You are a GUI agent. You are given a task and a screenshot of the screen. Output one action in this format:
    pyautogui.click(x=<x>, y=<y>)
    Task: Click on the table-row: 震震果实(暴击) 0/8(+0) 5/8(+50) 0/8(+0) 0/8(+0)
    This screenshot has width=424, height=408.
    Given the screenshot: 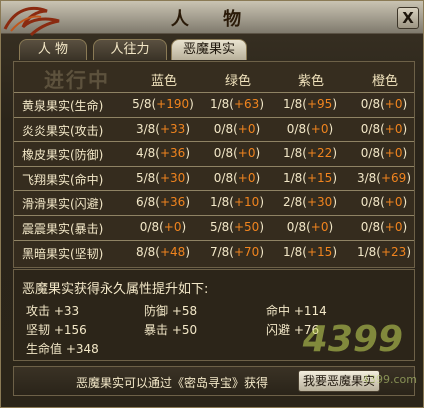 What is the action you would take?
    pyautogui.click(x=214, y=227)
    